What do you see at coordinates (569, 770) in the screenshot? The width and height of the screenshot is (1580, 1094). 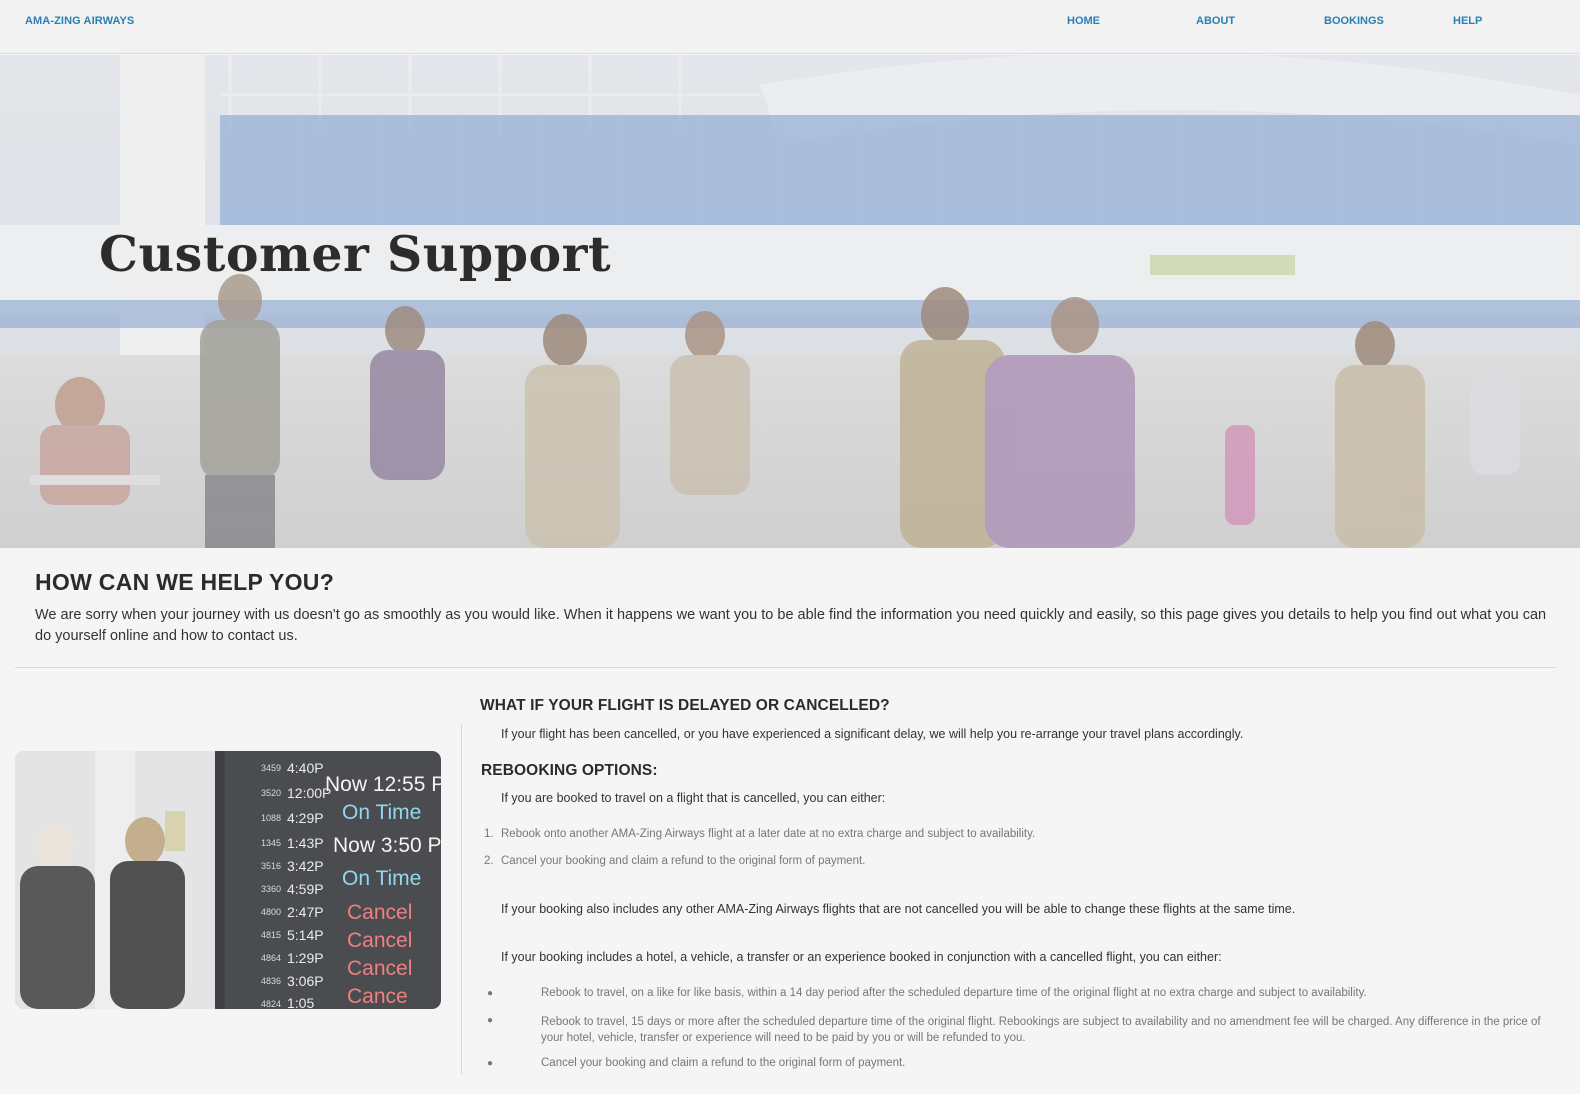 I see `rebooking-heading: REBOOKING OPTIONS:` at bounding box center [569, 770].